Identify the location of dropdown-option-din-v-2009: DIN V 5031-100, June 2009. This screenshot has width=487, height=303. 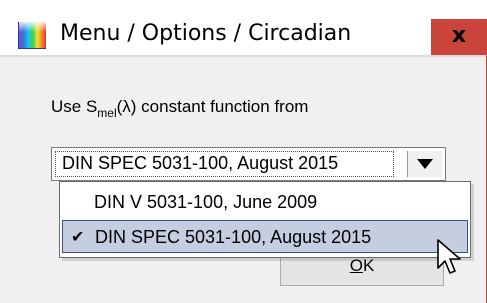
(265, 202).